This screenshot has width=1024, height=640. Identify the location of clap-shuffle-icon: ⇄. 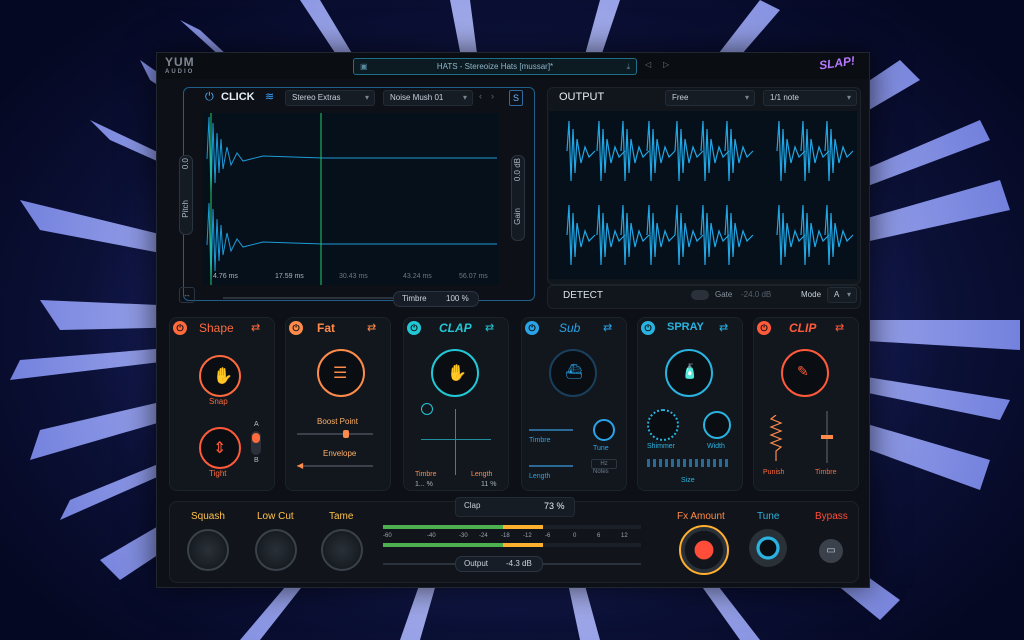
(489, 327).